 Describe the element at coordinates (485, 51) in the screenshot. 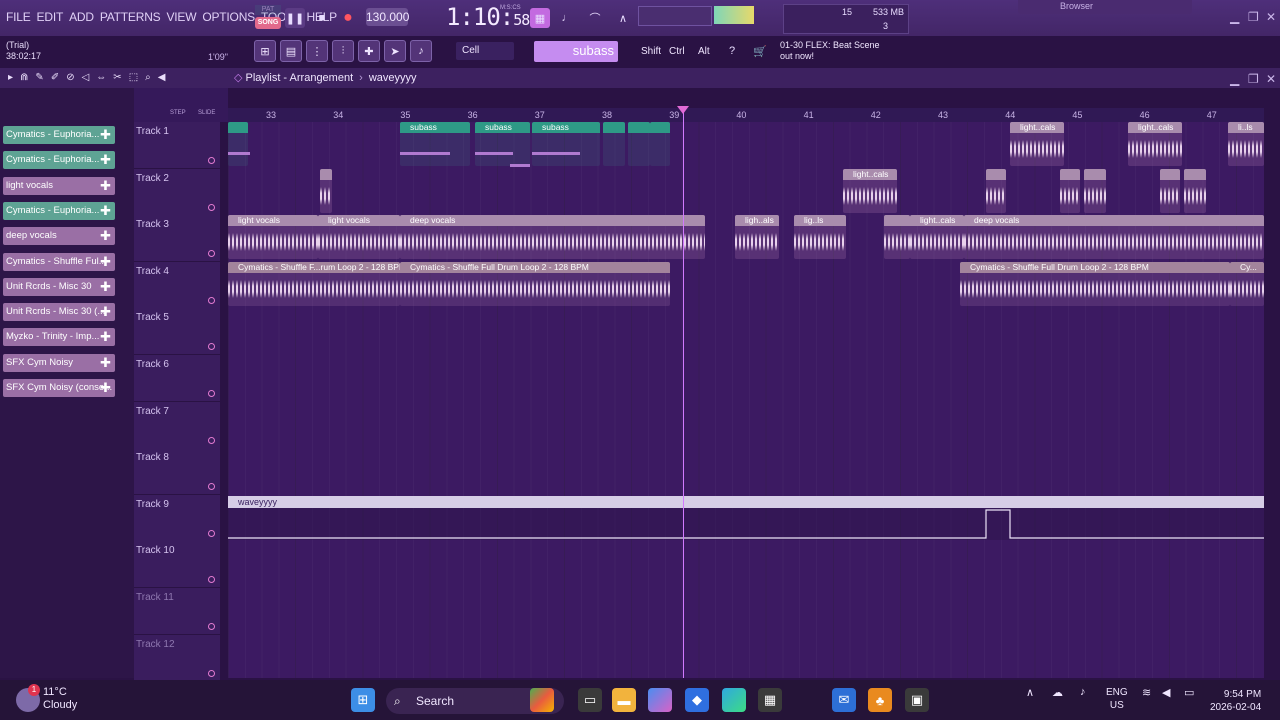

I see `snap-select: Cell` at that location.